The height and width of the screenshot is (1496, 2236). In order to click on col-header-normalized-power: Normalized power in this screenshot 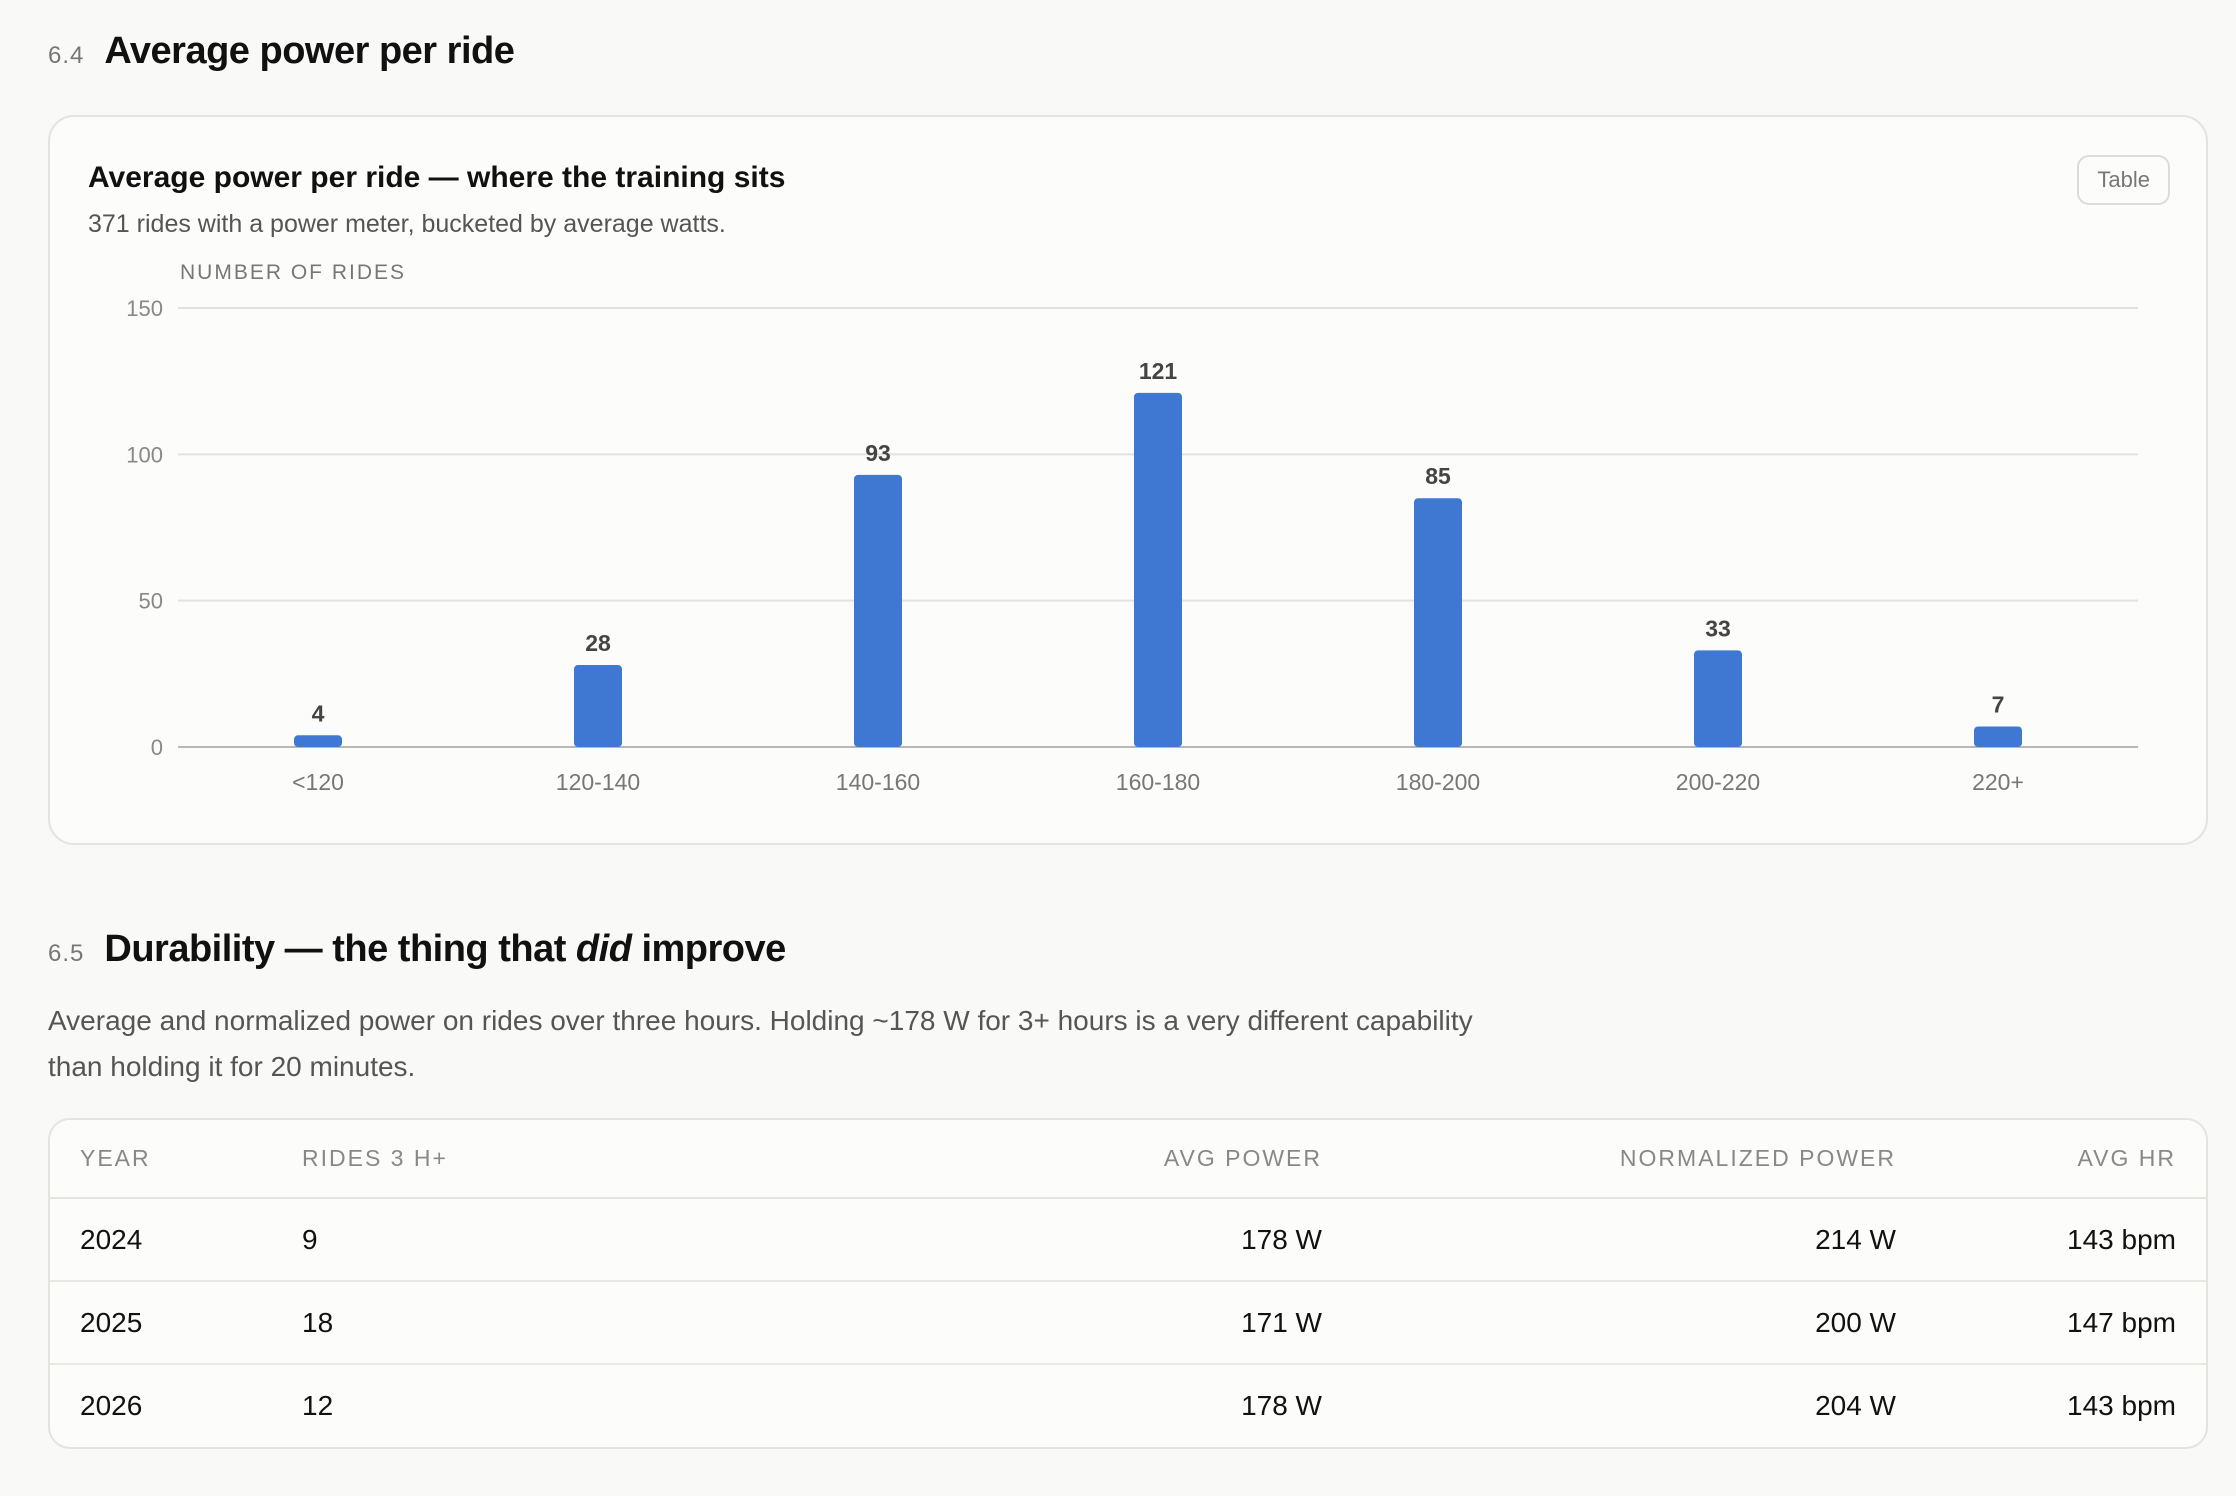, I will do `click(1639, 1159)`.